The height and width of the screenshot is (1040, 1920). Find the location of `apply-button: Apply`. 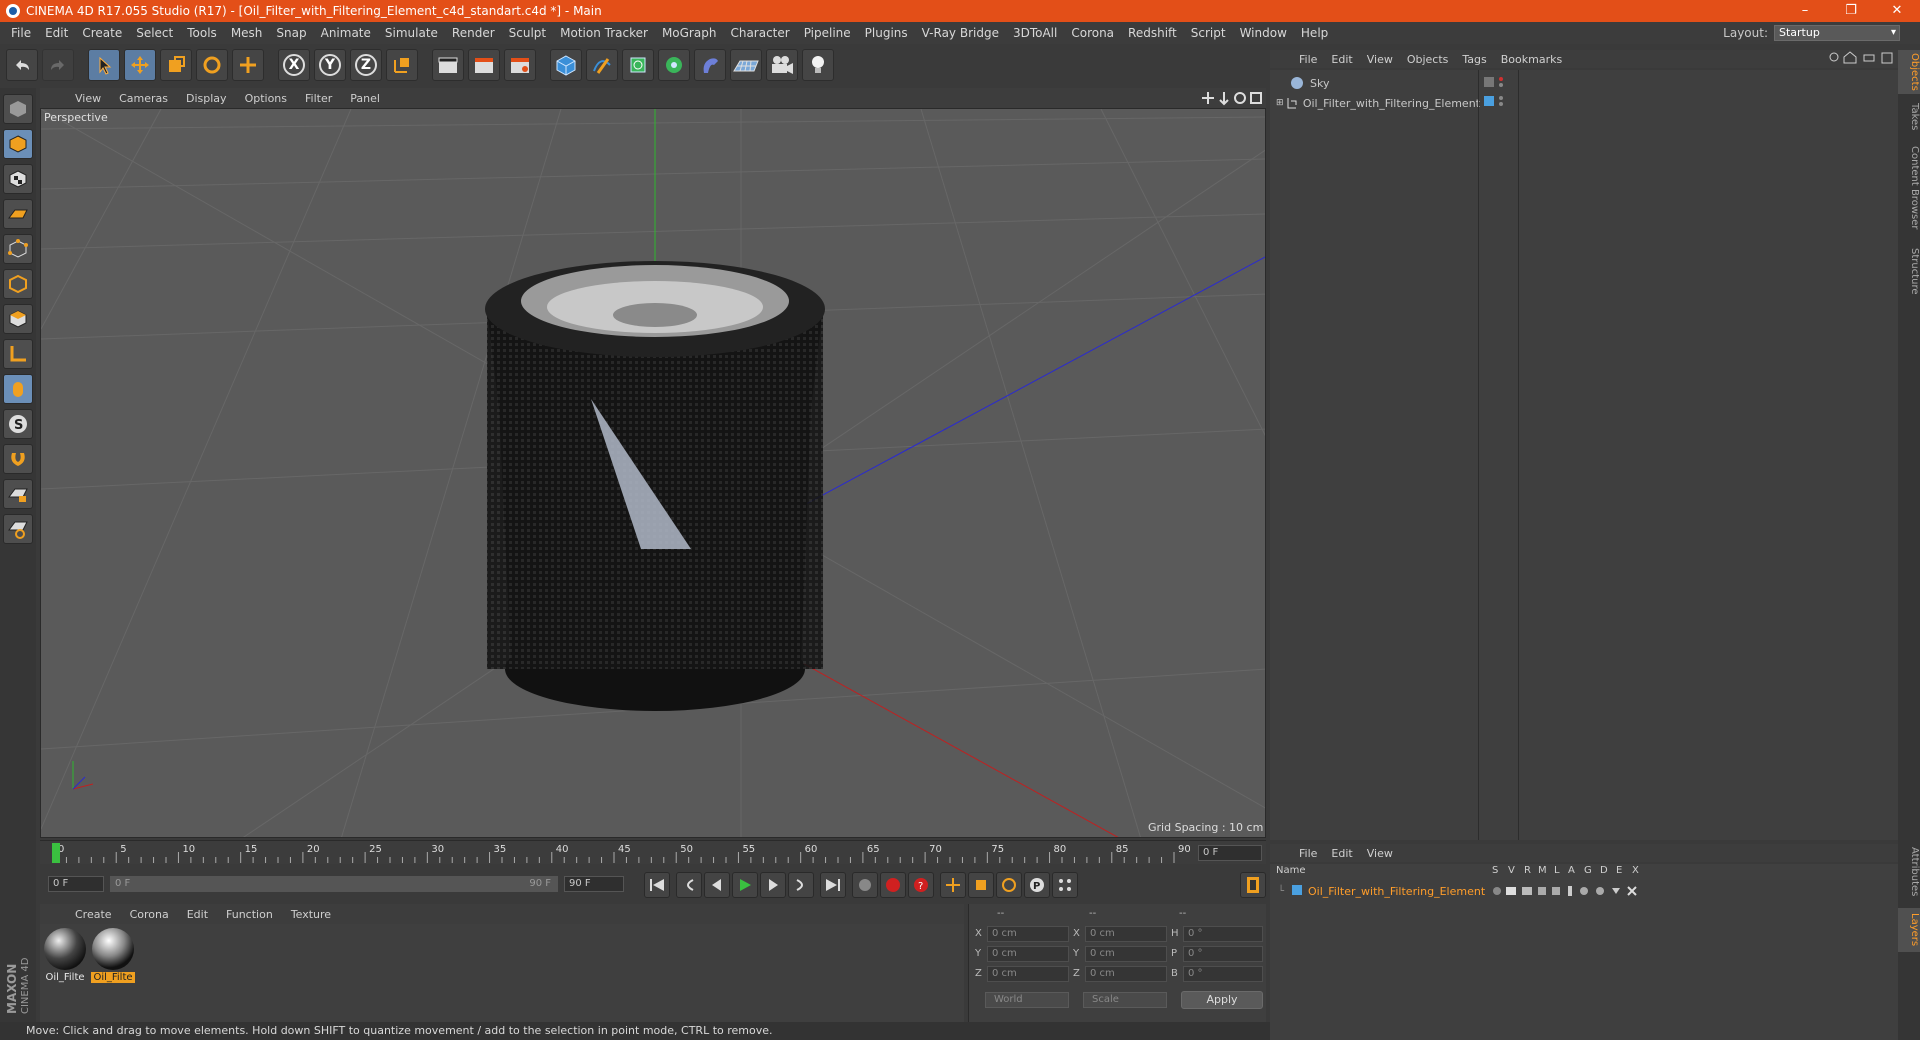

apply-button: Apply is located at coordinates (1222, 1000).